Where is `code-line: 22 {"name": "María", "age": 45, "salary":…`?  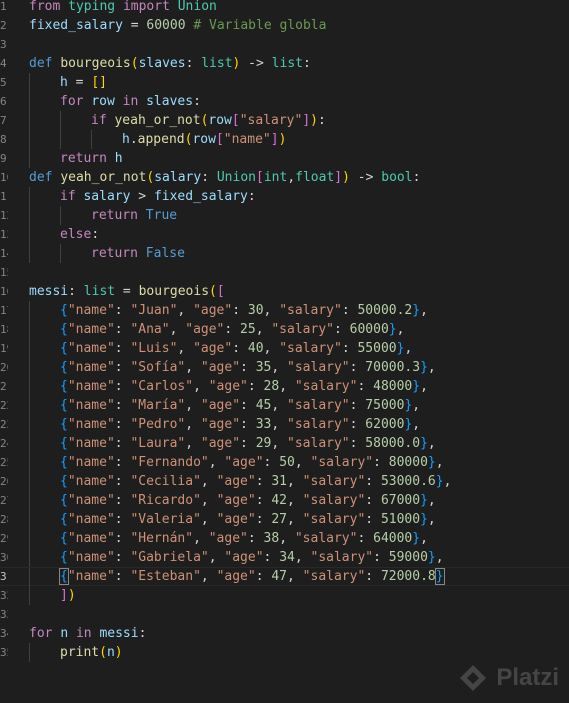 code-line: 22 {"name": "María", "age": 45, "salary":… is located at coordinates (284, 405).